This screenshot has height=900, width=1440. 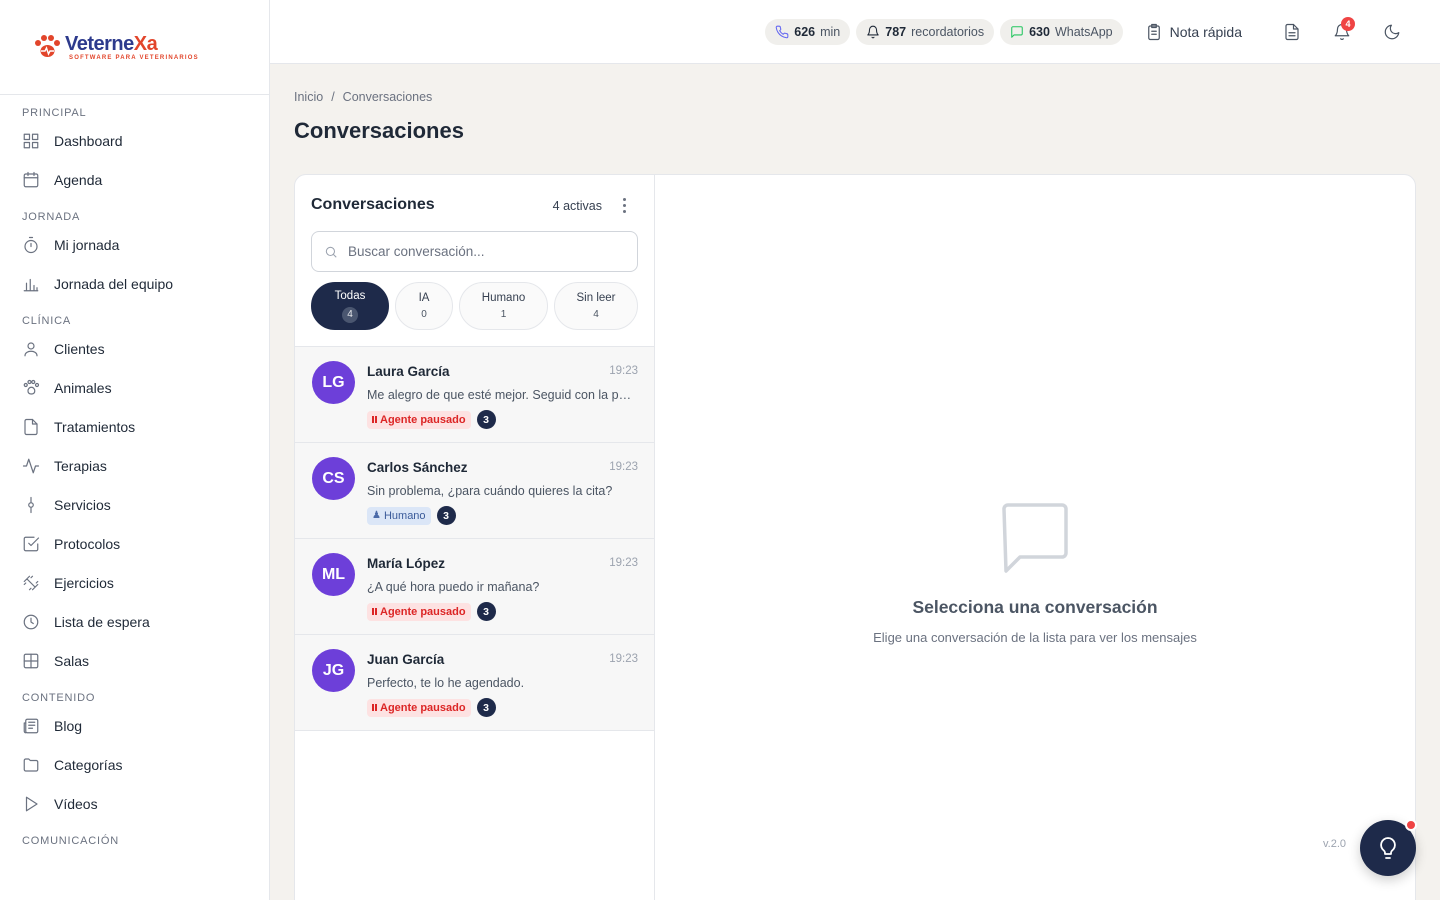 What do you see at coordinates (830, 31) in the screenshot?
I see `calls-unit: min` at bounding box center [830, 31].